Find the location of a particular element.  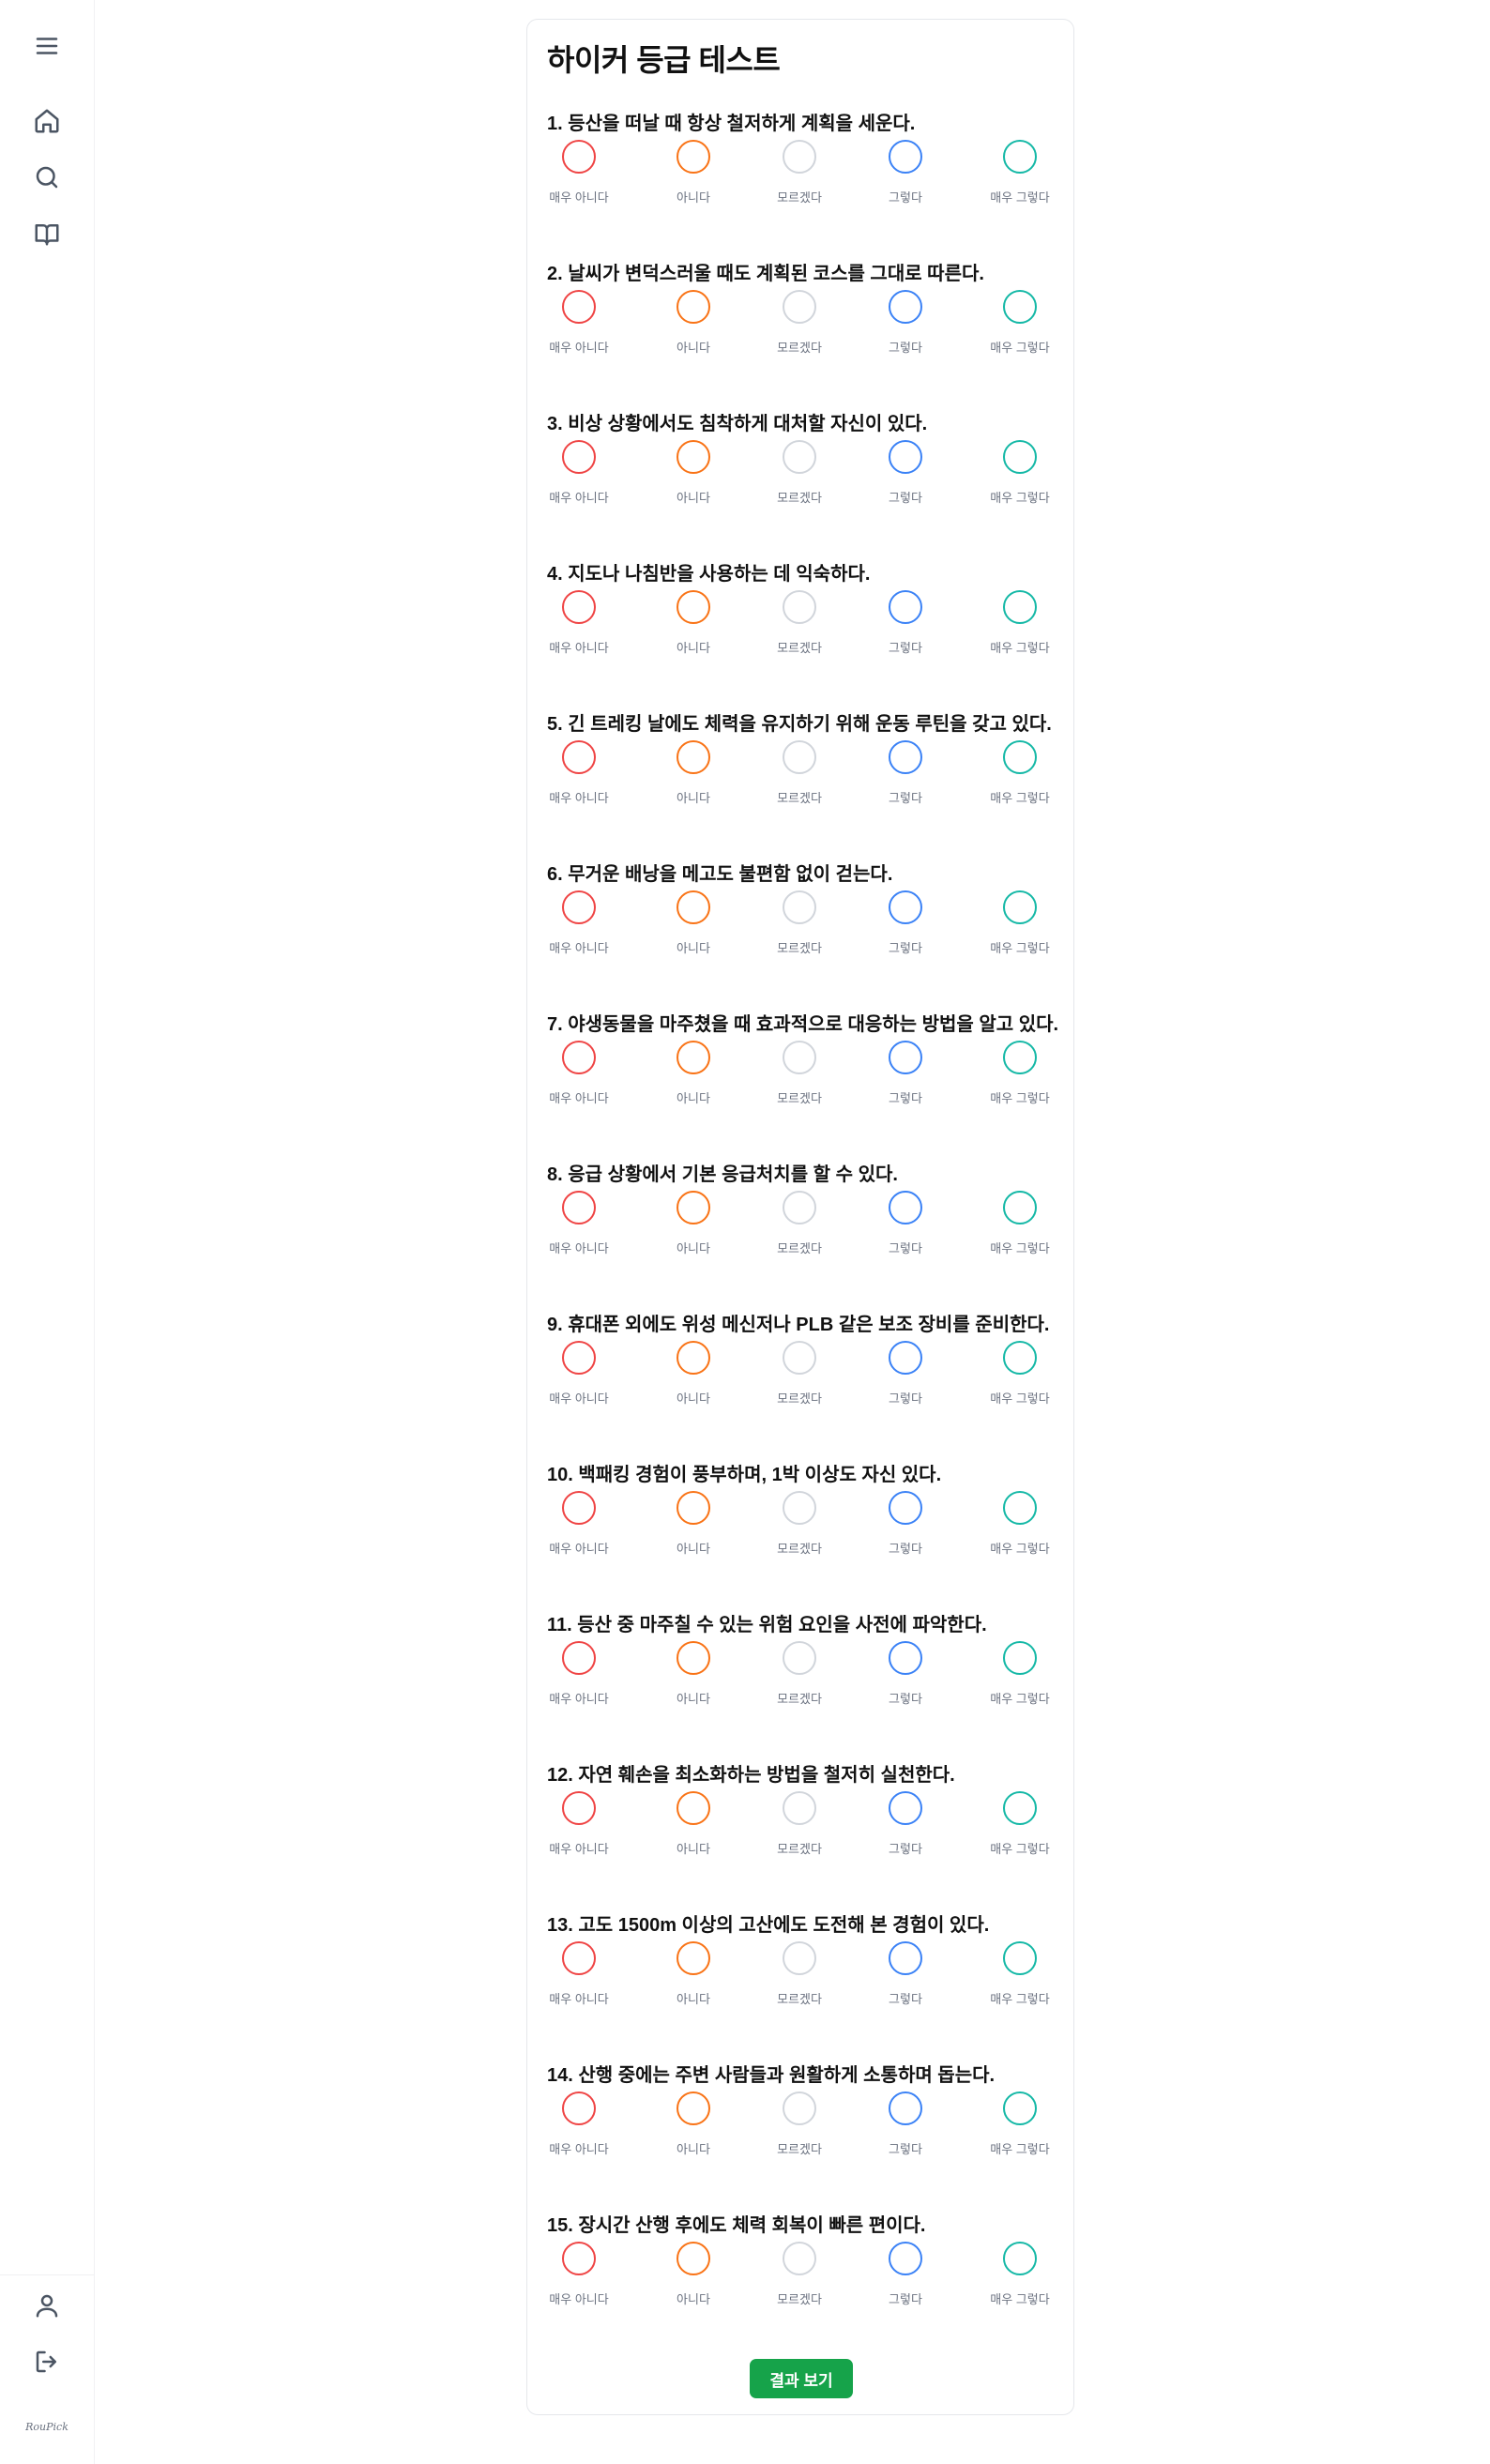

search-icon is located at coordinates (47, 177).